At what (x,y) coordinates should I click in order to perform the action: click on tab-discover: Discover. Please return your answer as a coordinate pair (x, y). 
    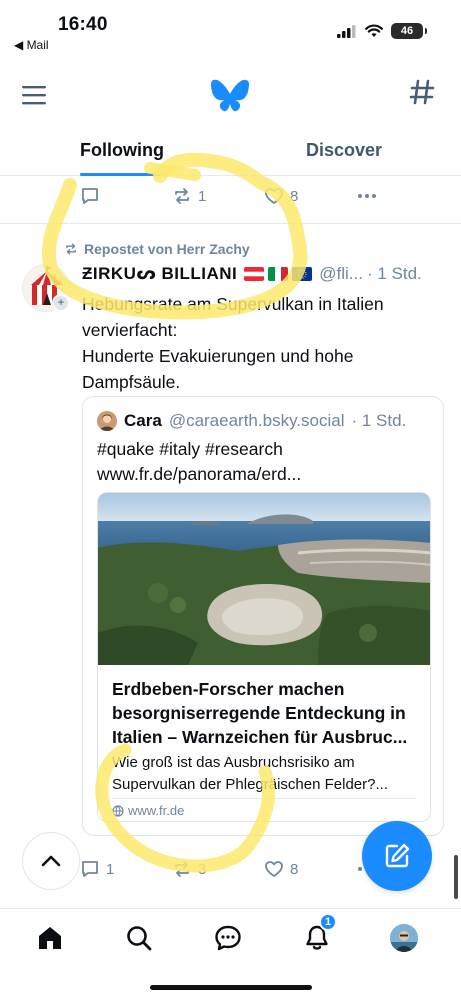
    Looking at the image, I should click on (344, 150).